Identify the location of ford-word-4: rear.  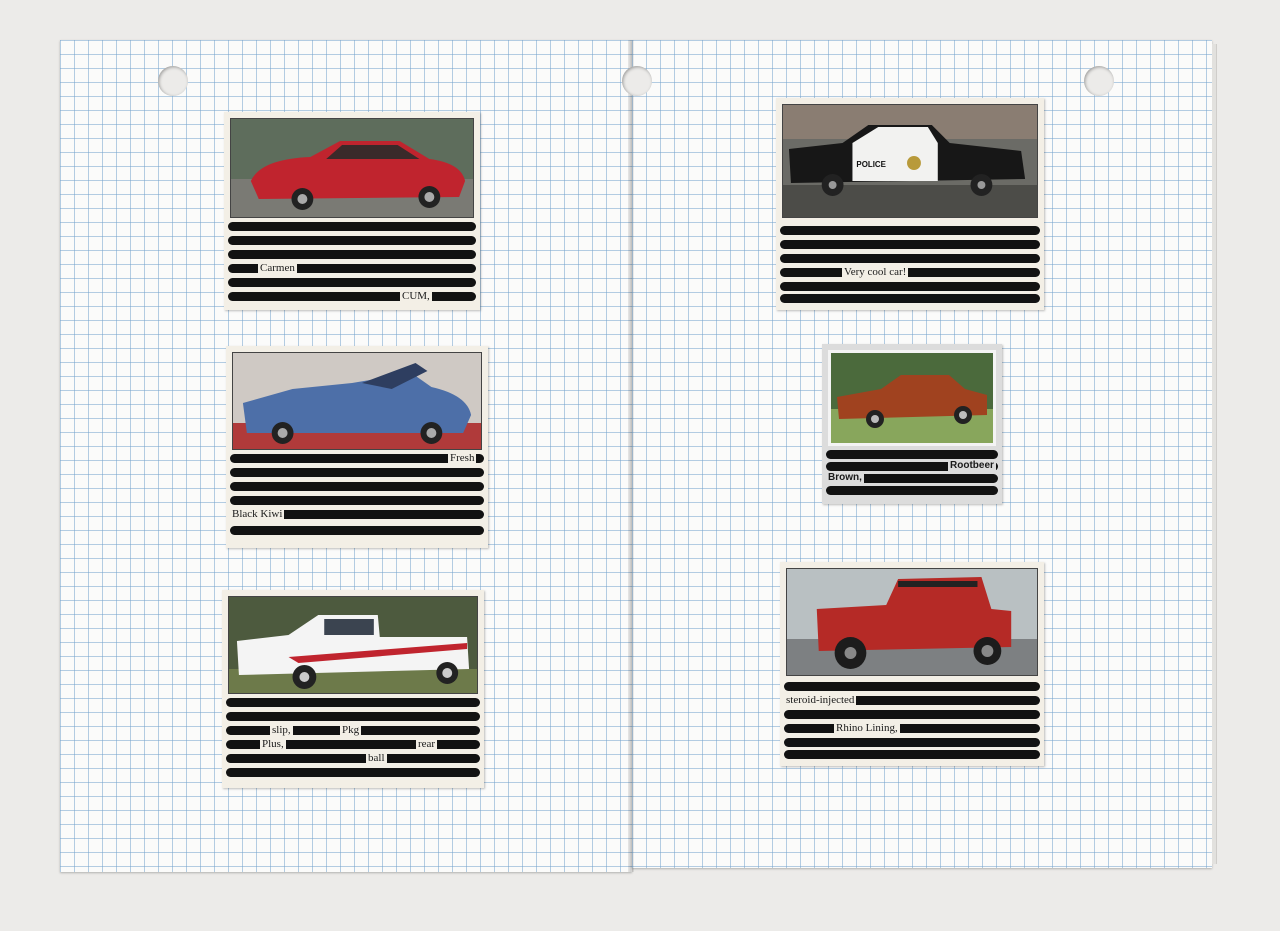
(427, 744).